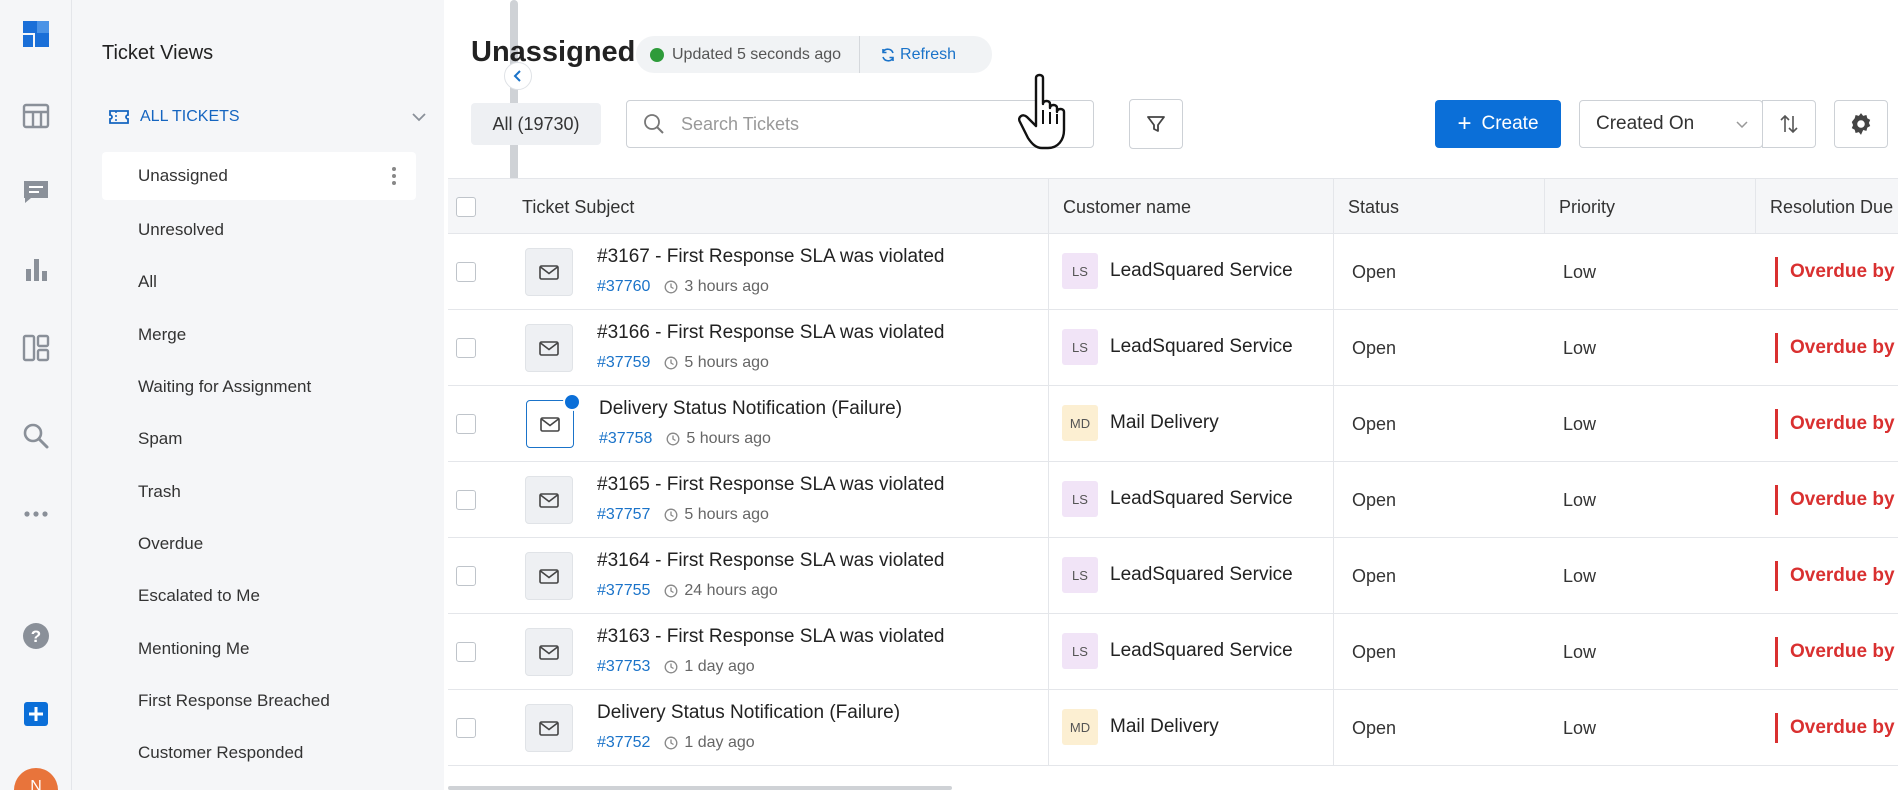 This screenshot has width=1898, height=790. Describe the element at coordinates (171, 543) in the screenshot. I see `view-item-label: Overdue` at that location.